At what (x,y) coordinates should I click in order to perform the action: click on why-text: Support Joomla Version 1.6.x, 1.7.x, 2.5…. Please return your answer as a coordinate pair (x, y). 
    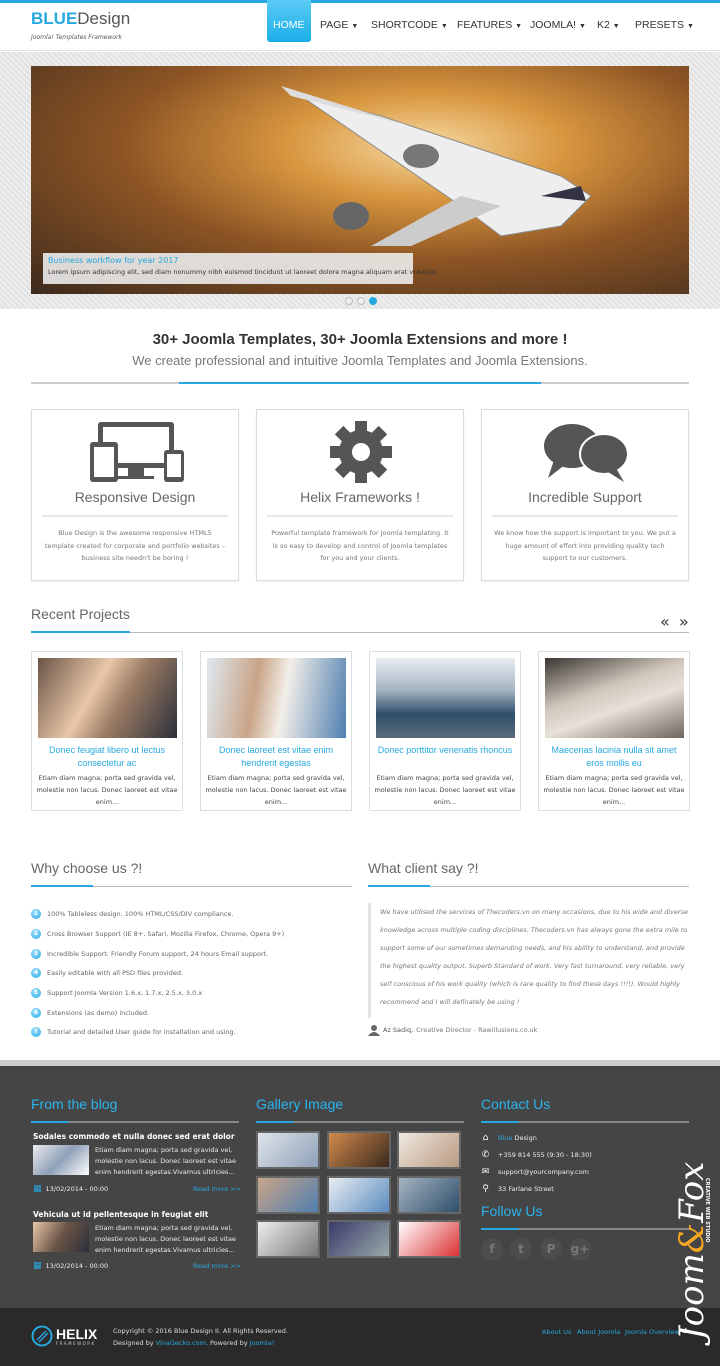
    Looking at the image, I should click on (125, 993).